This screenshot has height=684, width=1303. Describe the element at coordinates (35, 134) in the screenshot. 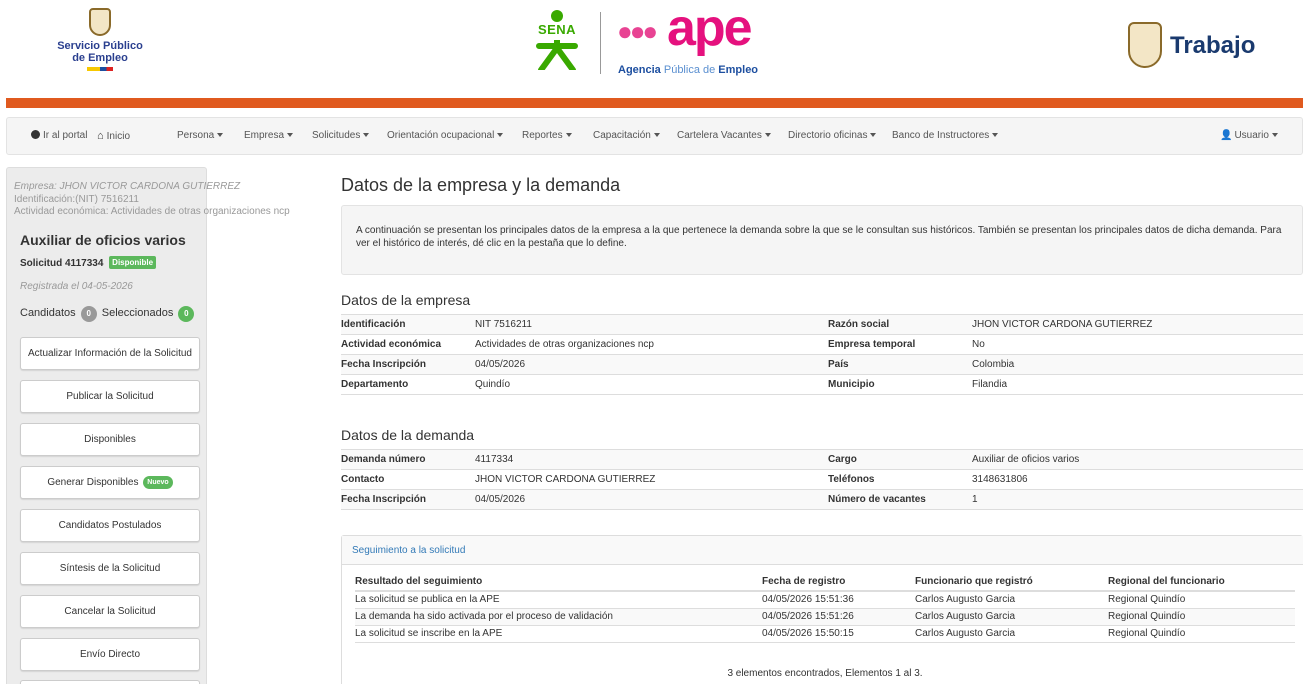

I see `circle-icon` at that location.